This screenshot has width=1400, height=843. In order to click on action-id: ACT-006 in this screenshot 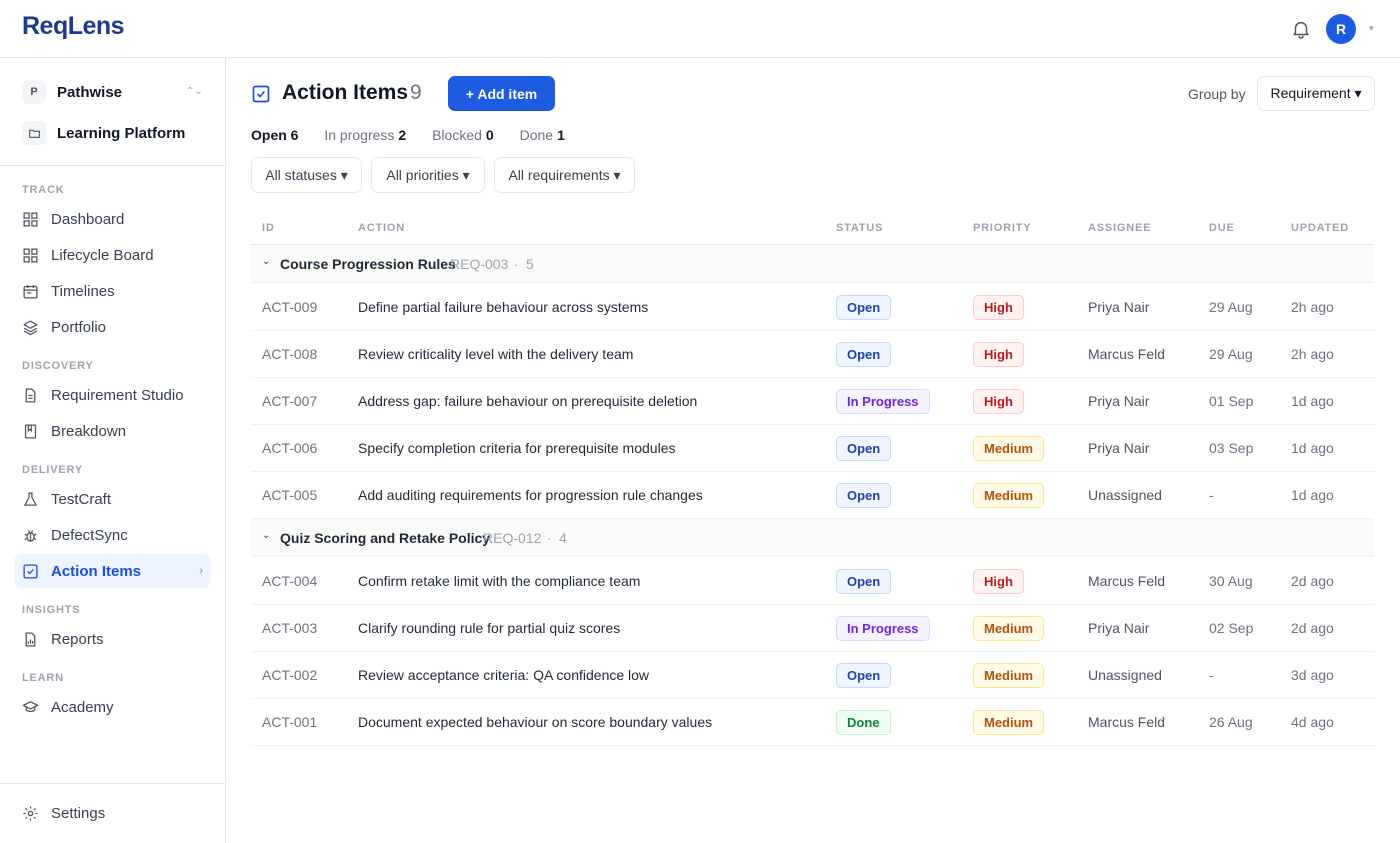, I will do `click(289, 448)`.